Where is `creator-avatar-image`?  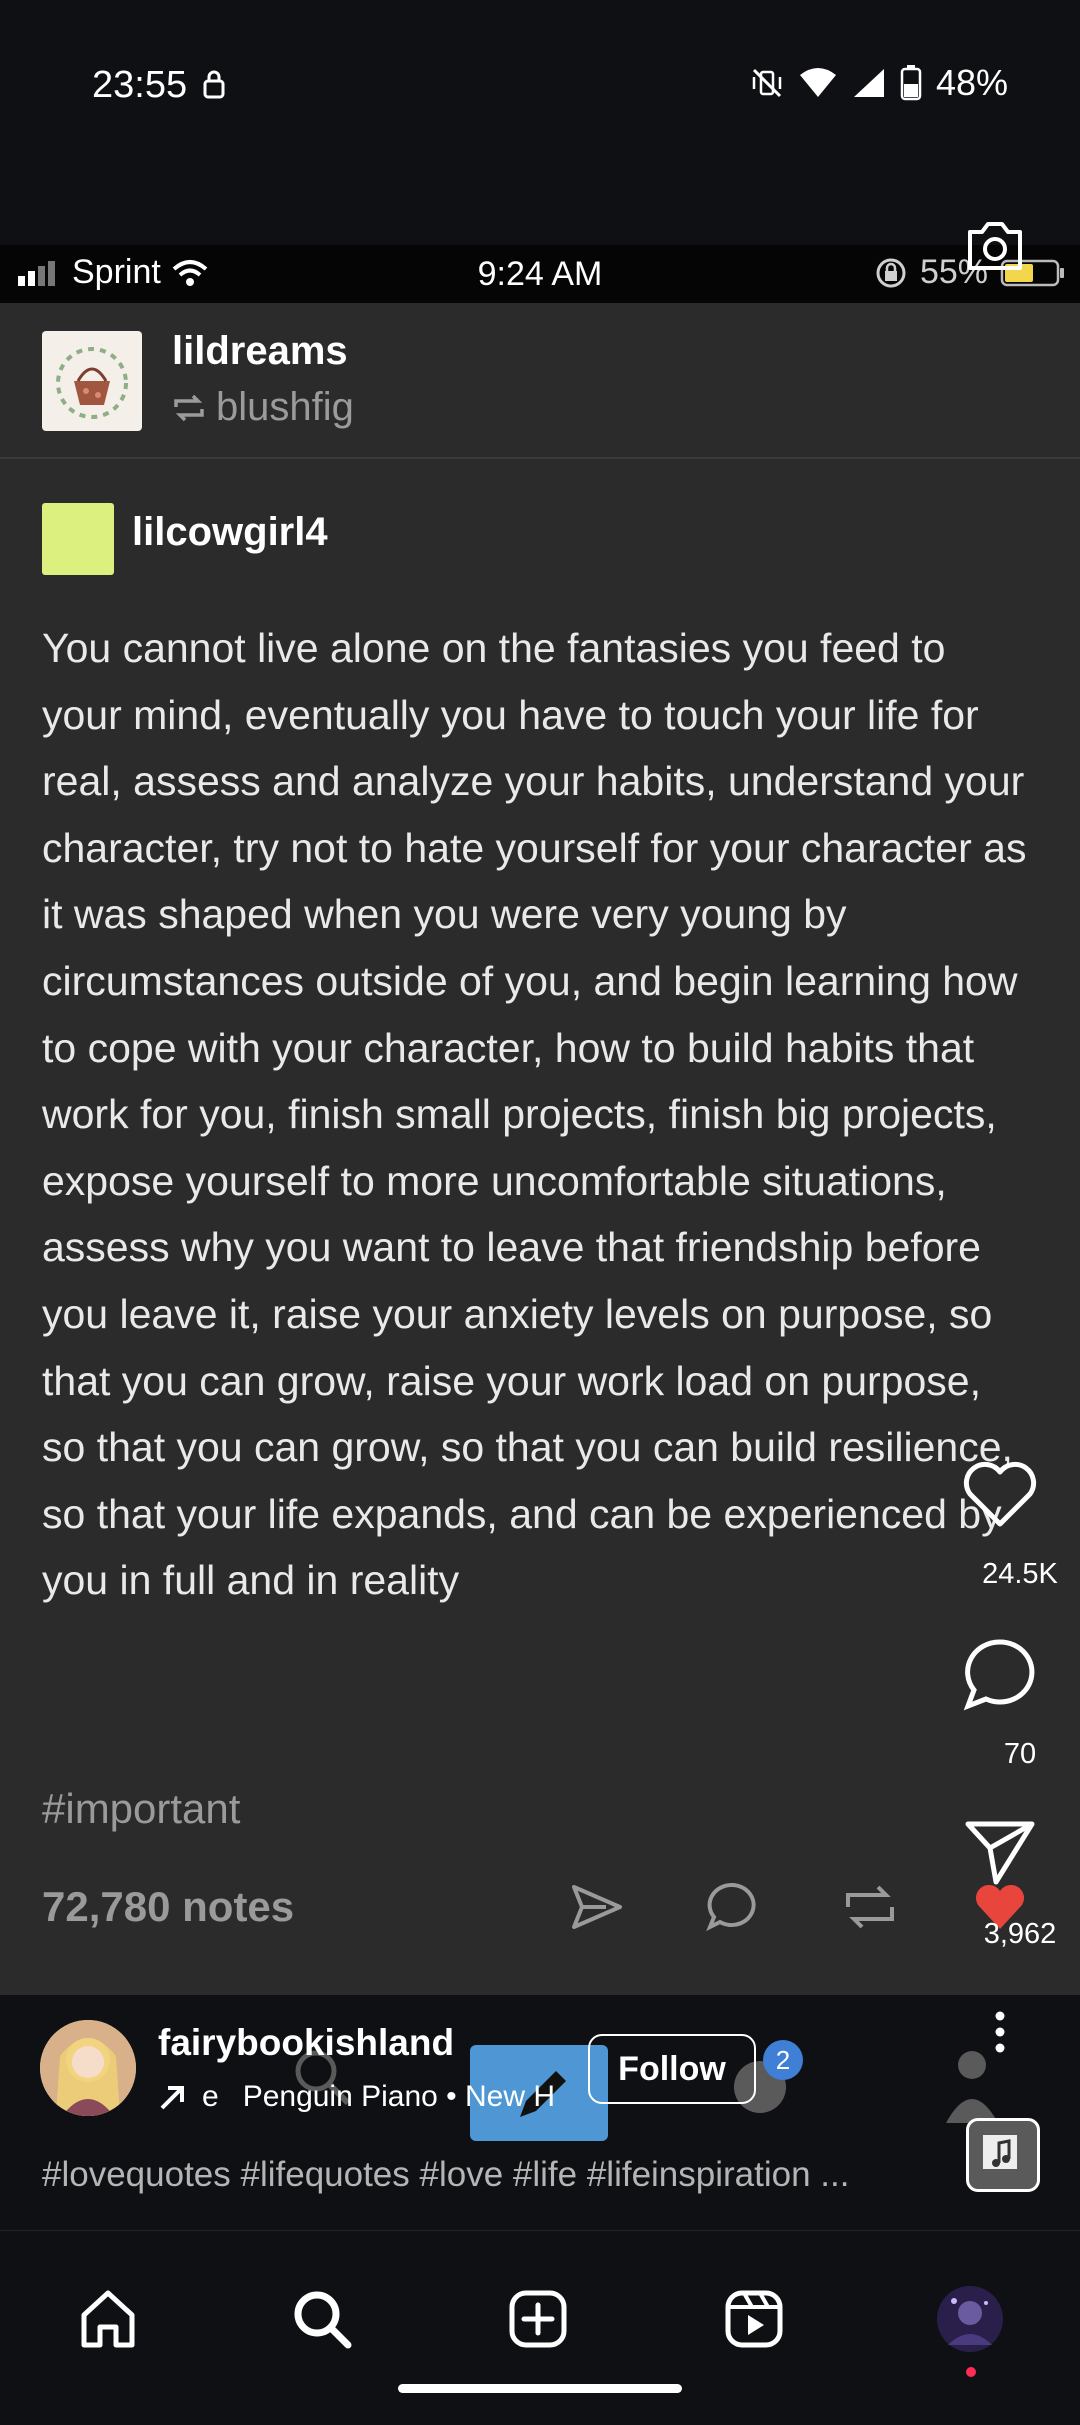
creator-avatar-image is located at coordinates (88, 2068).